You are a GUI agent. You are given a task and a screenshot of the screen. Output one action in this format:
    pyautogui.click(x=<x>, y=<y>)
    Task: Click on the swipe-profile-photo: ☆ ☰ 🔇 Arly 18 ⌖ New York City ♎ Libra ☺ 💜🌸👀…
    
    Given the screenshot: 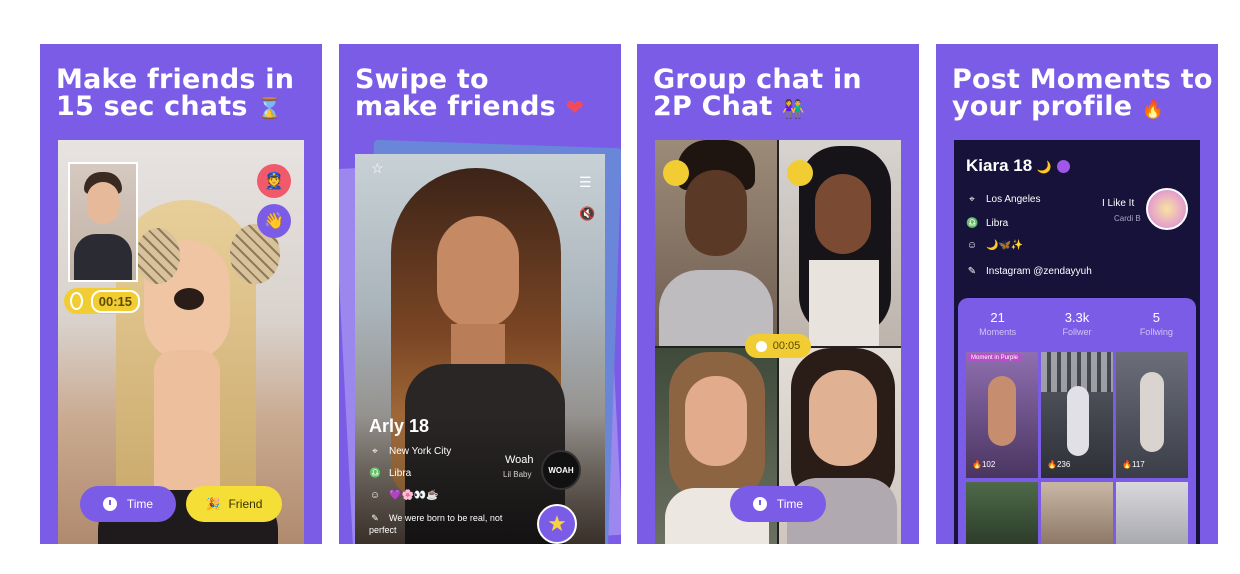 What is the action you would take?
    pyautogui.click(x=480, y=349)
    